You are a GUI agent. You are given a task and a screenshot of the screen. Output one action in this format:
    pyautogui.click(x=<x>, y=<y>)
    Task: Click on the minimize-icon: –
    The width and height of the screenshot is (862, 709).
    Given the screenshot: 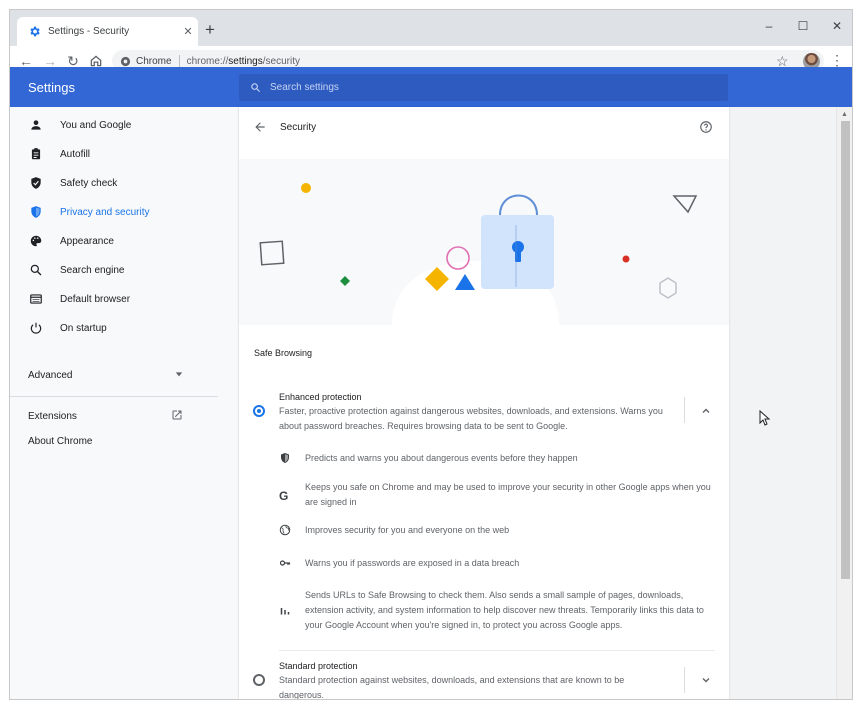 What is the action you would take?
    pyautogui.click(x=769, y=26)
    